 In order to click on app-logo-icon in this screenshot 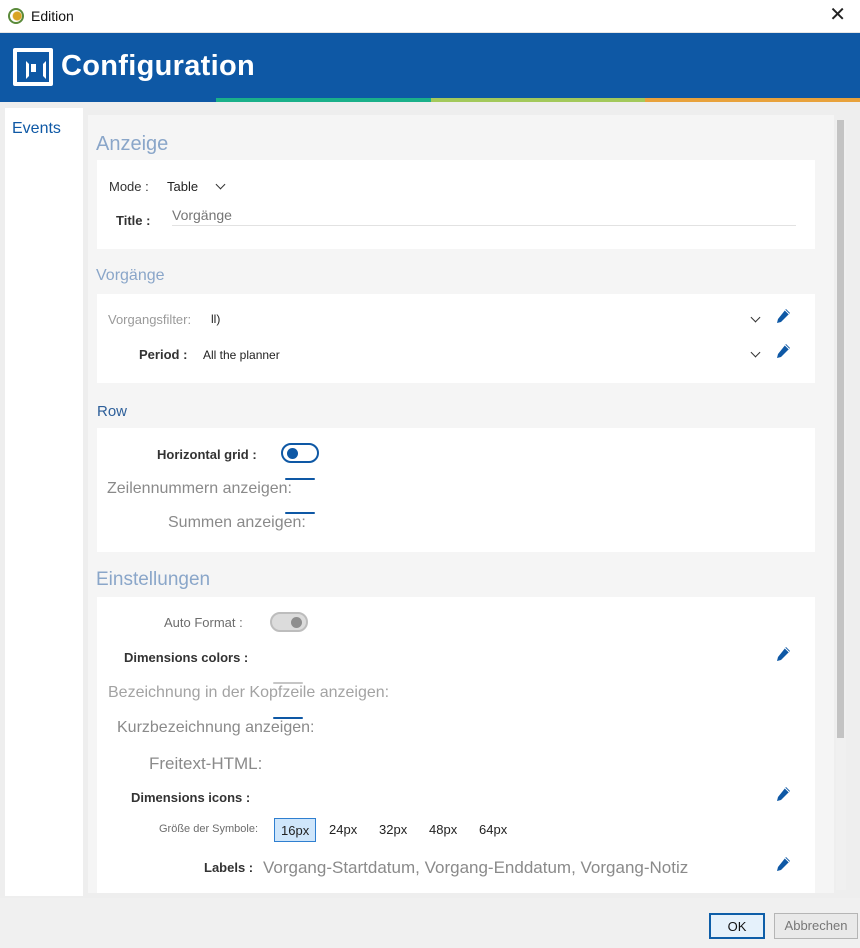, I will do `click(16, 16)`.